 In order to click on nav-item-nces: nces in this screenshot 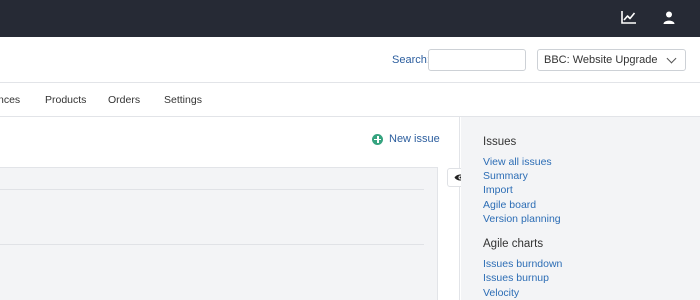, I will do `click(10, 100)`.